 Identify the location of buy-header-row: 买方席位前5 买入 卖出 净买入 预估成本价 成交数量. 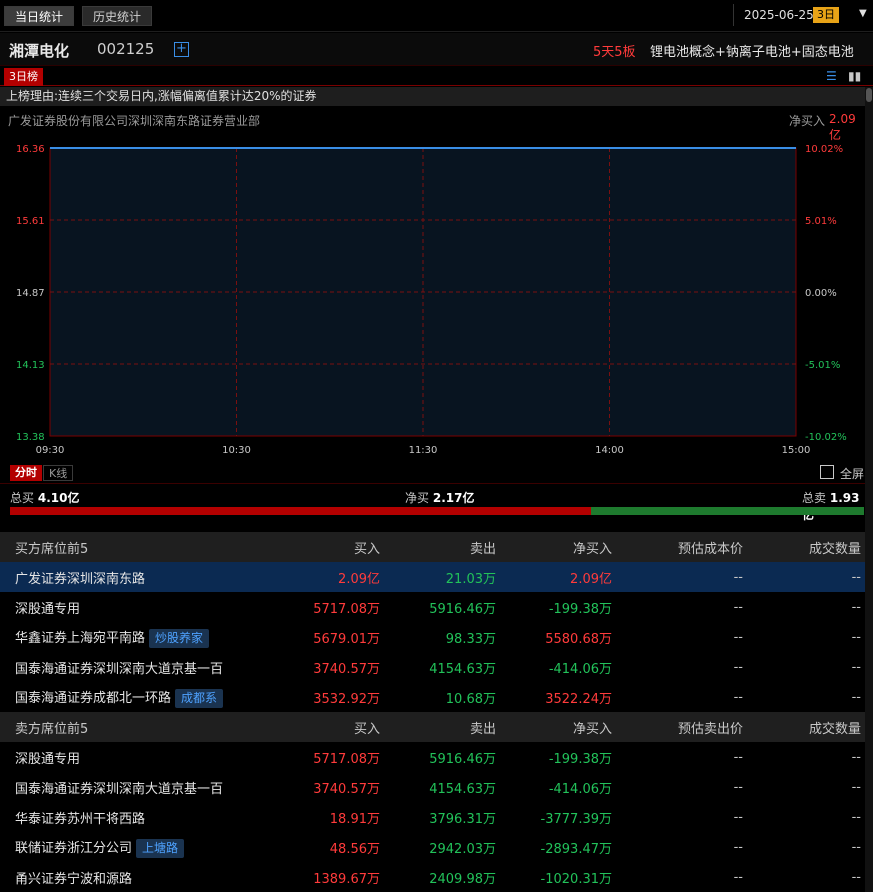
(432, 547).